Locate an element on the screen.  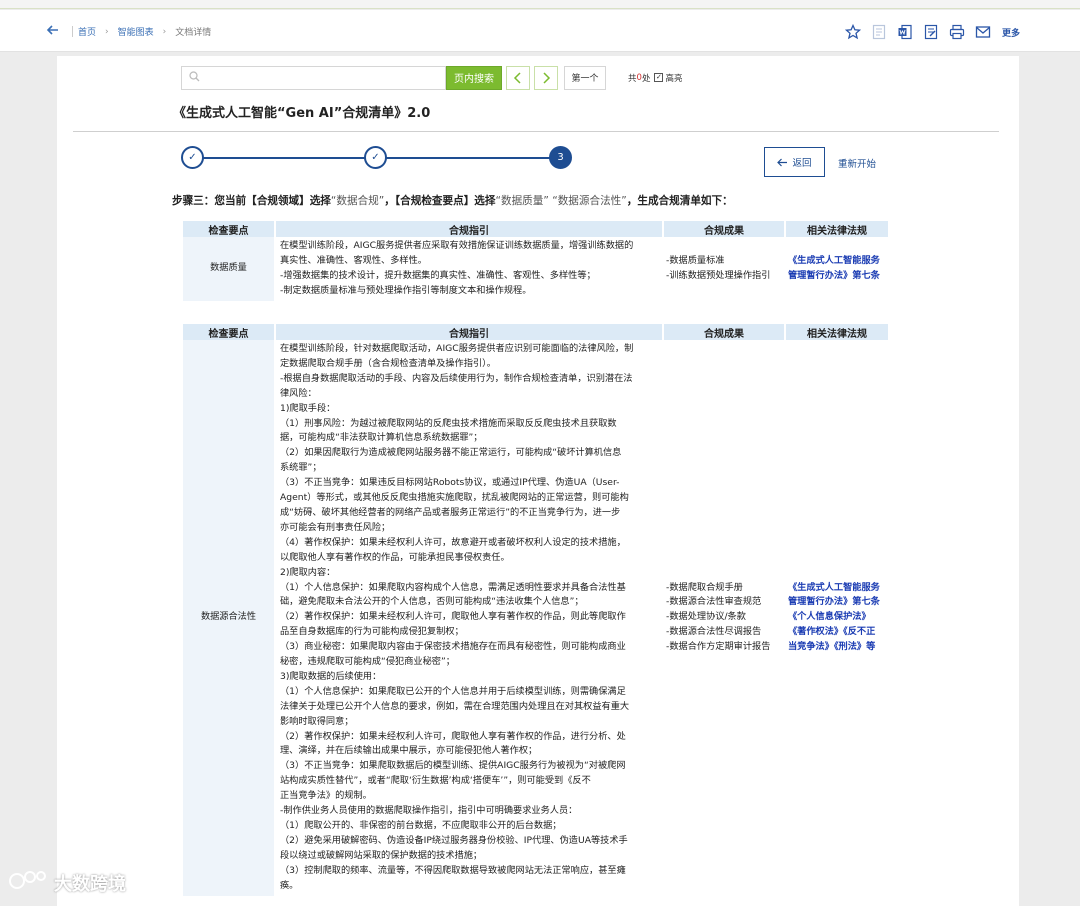
back-arrow-icon is located at coordinates (54, 31).